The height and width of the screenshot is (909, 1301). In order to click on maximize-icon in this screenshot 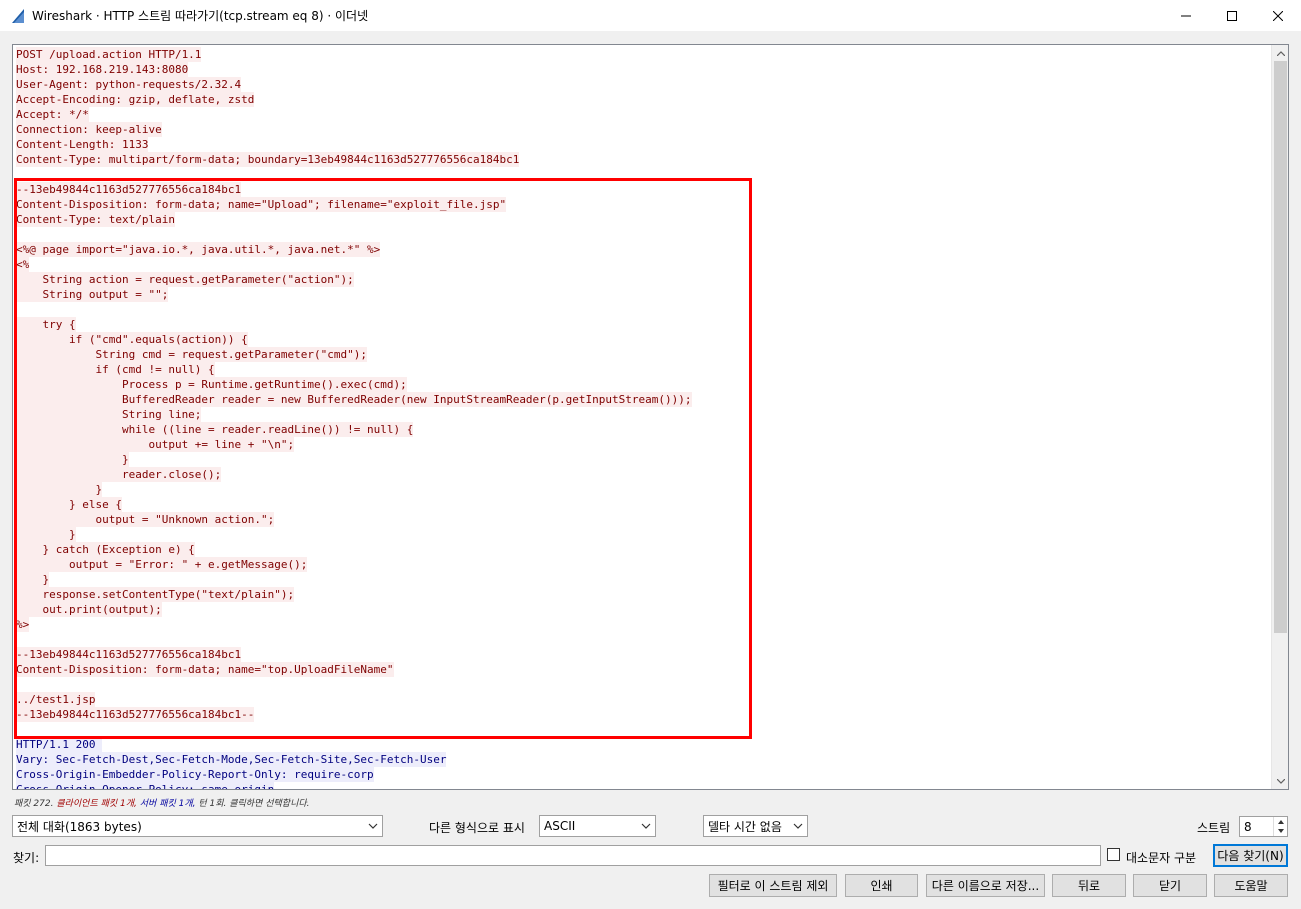, I will do `click(1232, 15)`.